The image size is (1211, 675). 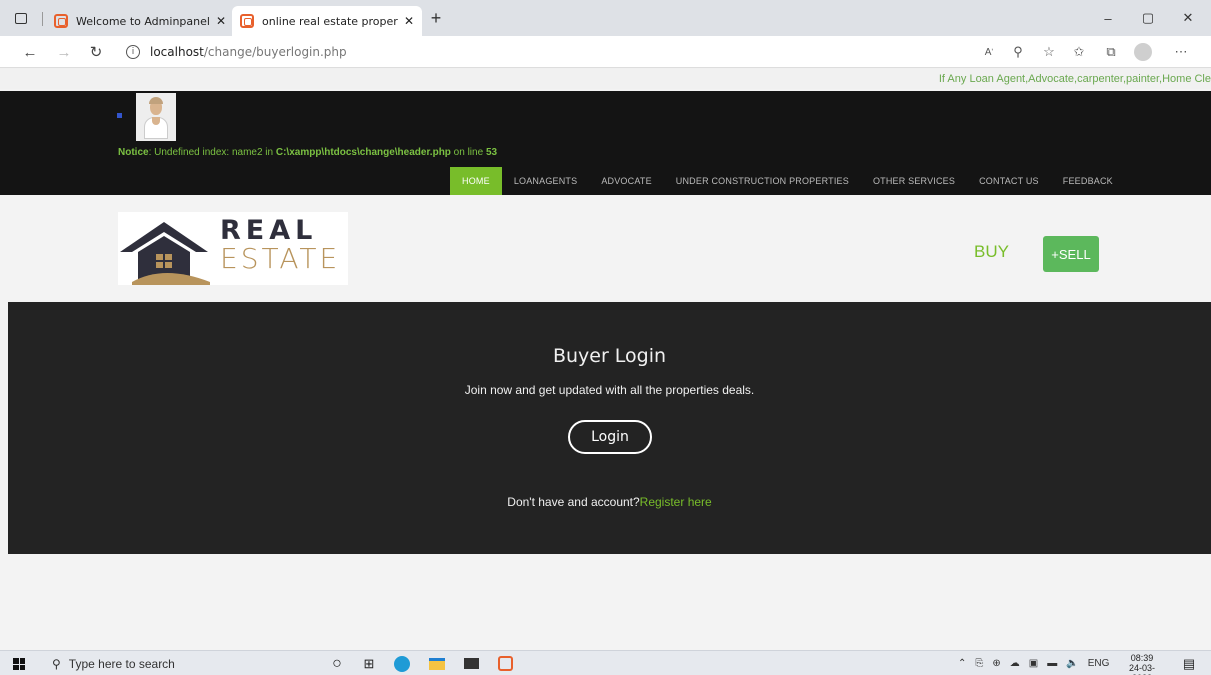 I want to click on url-host: localhost, so click(x=177, y=52).